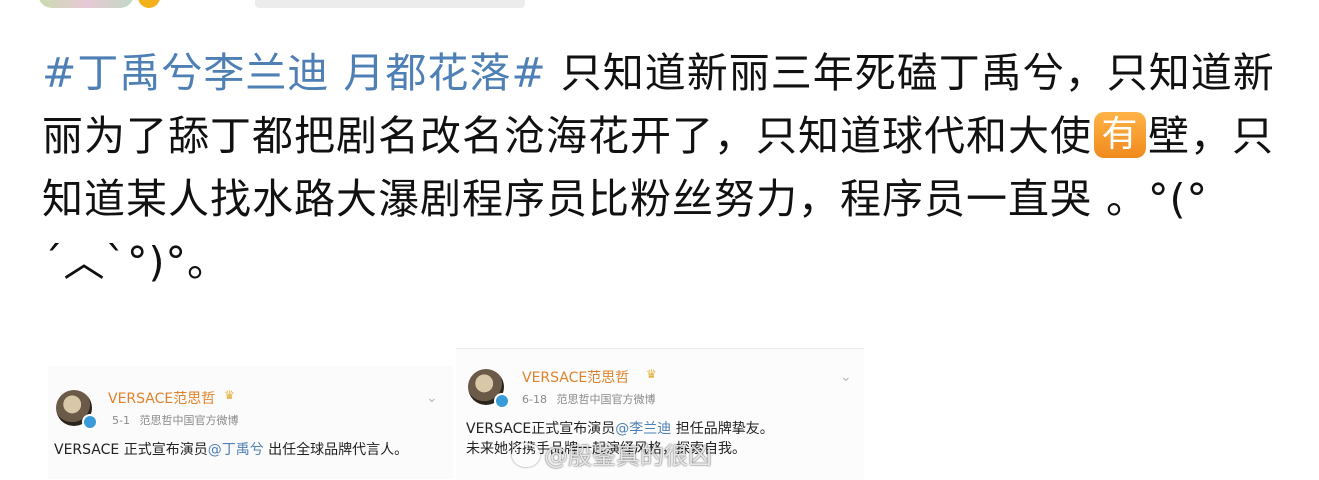 Image resolution: width=1319 pixels, height=480 pixels. I want to click on card-body: VERSACE 正式宣布演员@丁禹兮 出任全球品牌代言人。, so click(249, 450).